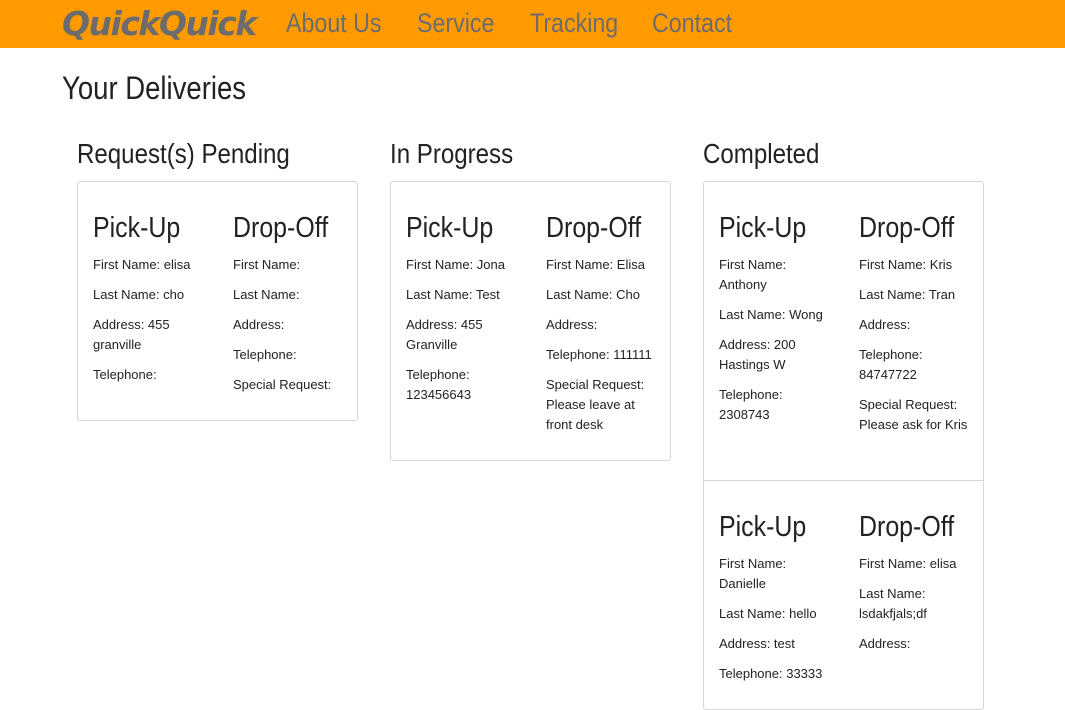 The height and width of the screenshot is (710, 1065). I want to click on page-title: Your Deliveries, so click(154, 88).